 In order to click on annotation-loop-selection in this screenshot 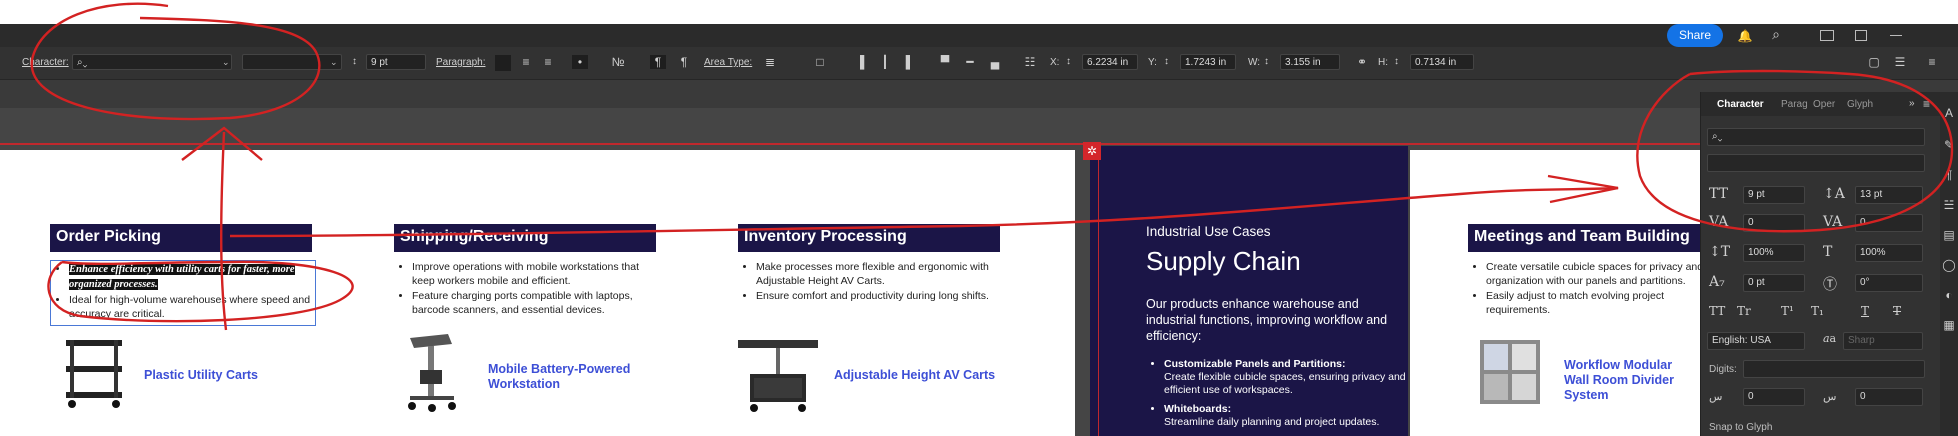, I will do `click(200, 291)`.